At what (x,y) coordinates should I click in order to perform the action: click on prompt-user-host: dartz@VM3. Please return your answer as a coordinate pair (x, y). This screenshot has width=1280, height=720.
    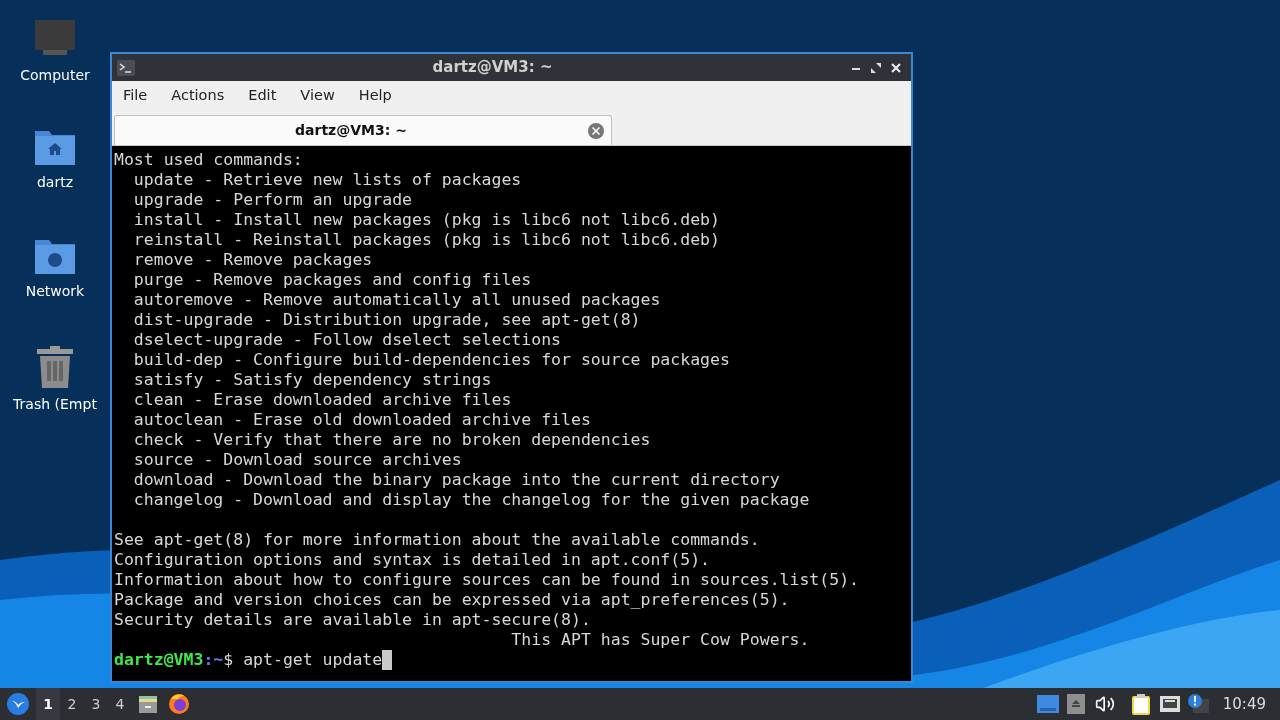
    Looking at the image, I should click on (159, 660).